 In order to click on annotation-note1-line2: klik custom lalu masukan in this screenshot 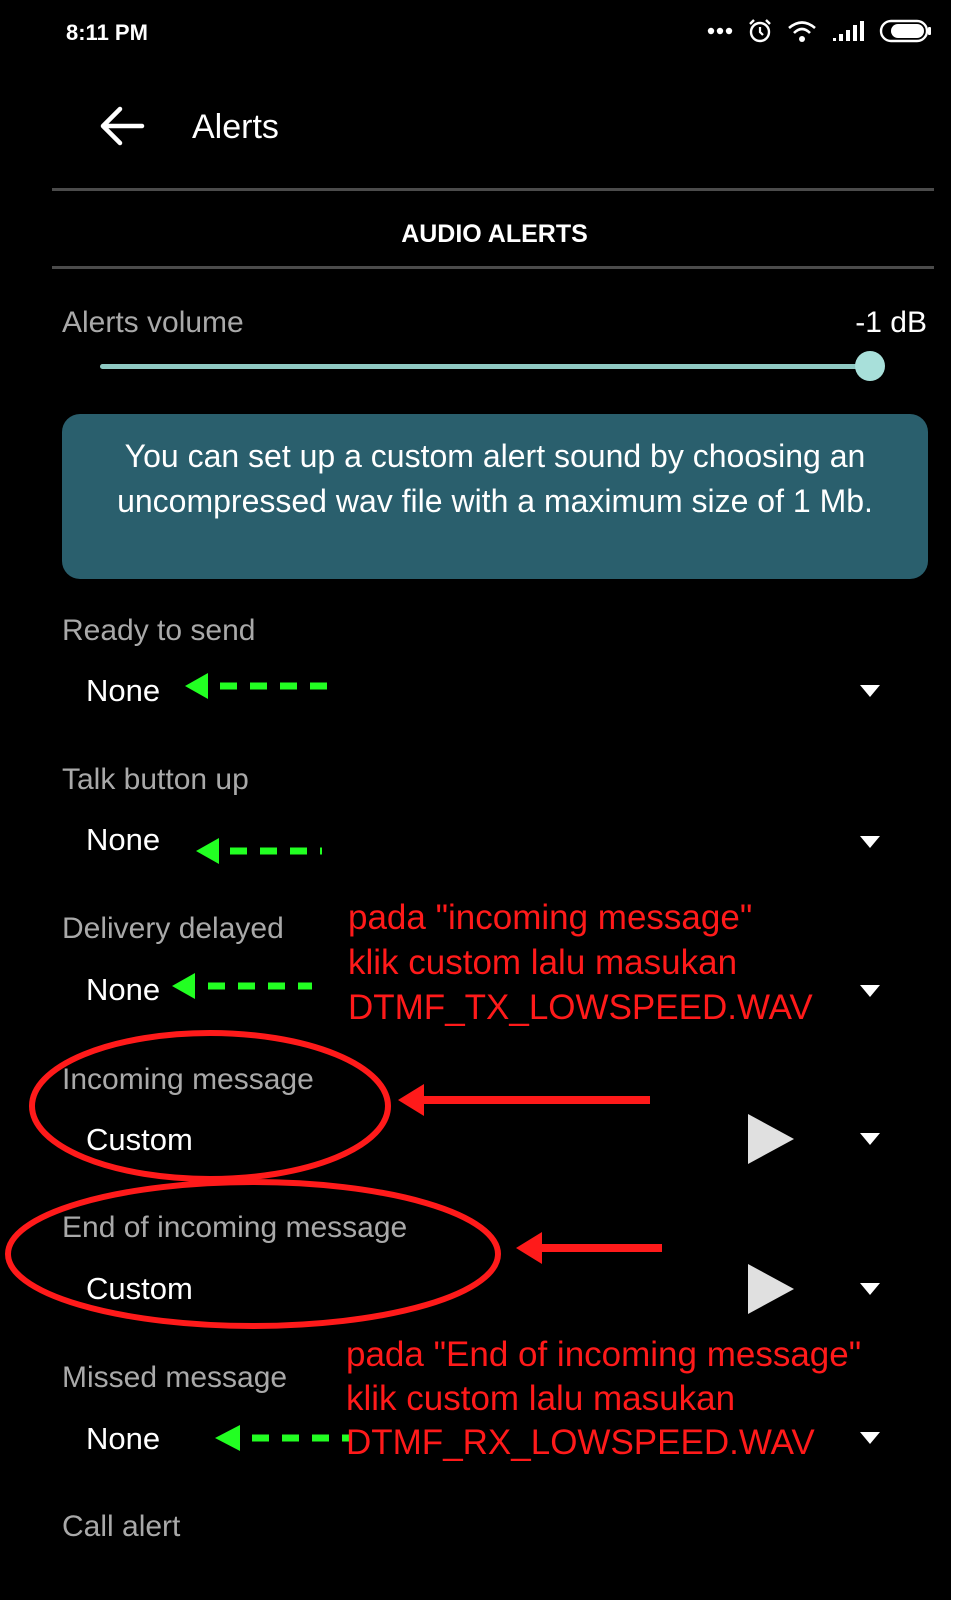, I will do `click(543, 962)`.